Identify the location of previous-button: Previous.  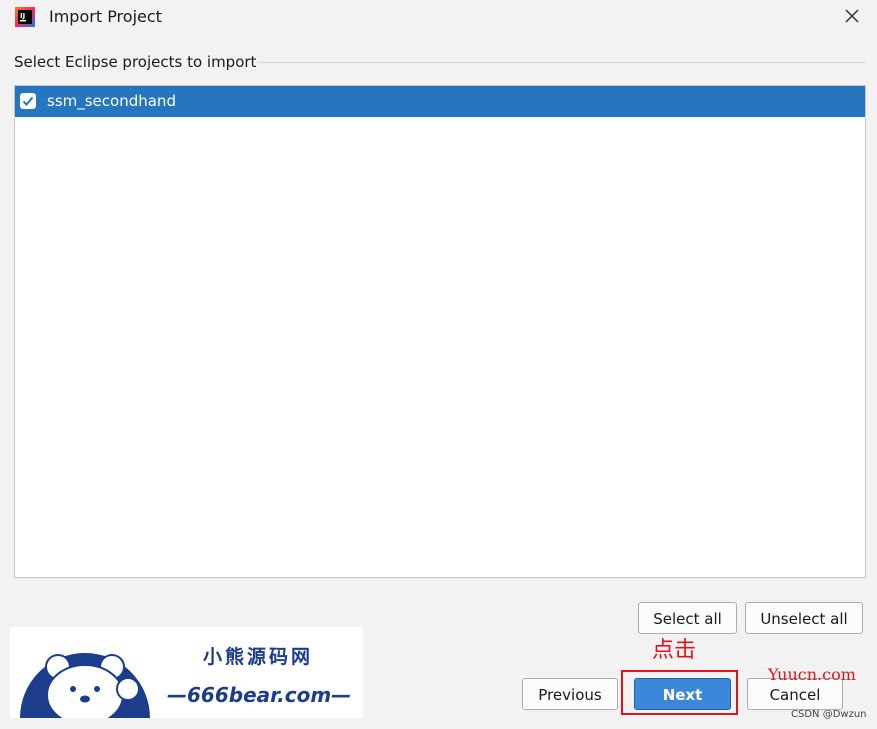
(570, 694).